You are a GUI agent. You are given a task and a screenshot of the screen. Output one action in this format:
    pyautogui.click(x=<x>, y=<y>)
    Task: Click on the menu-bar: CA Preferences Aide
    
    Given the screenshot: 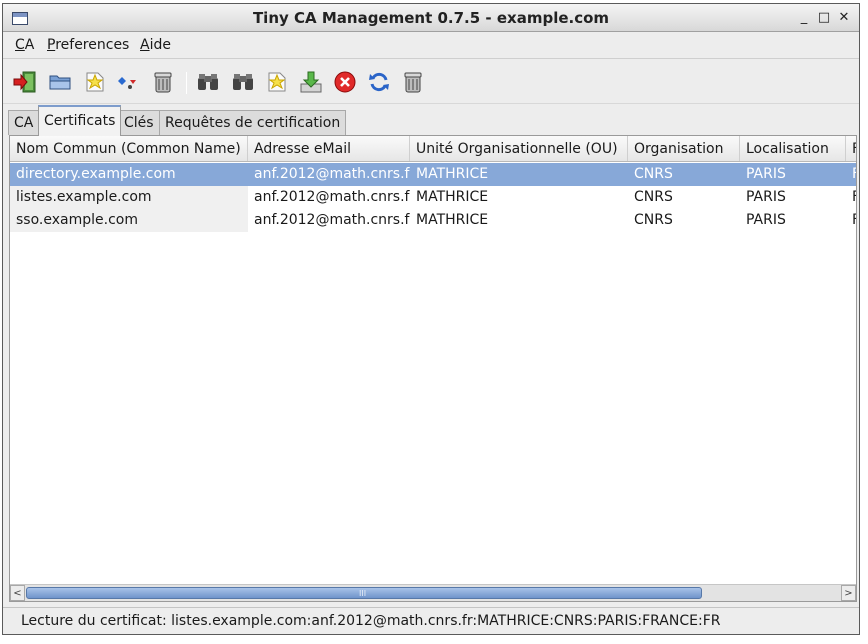 What is the action you would take?
    pyautogui.click(x=431, y=46)
    